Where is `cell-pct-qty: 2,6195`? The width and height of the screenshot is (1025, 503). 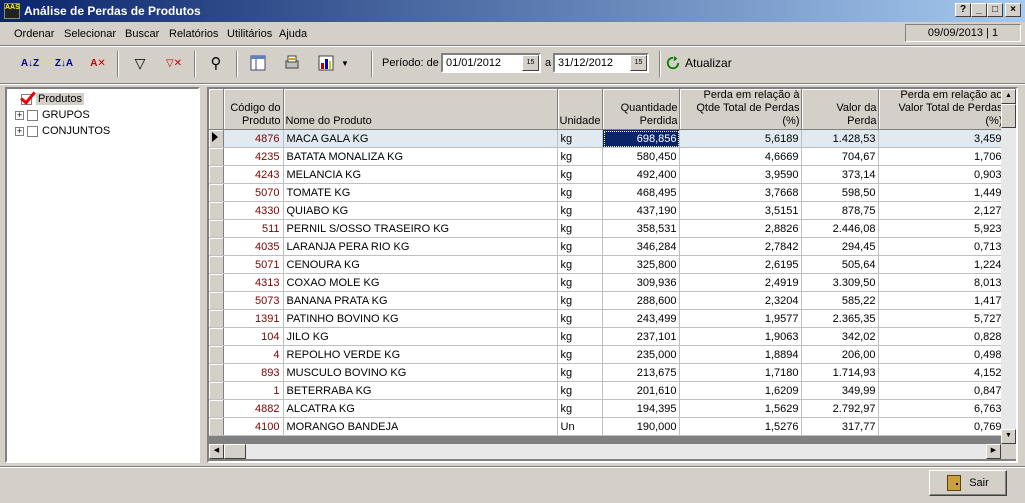
cell-pct-qty: 2,6195 is located at coordinates (741, 264).